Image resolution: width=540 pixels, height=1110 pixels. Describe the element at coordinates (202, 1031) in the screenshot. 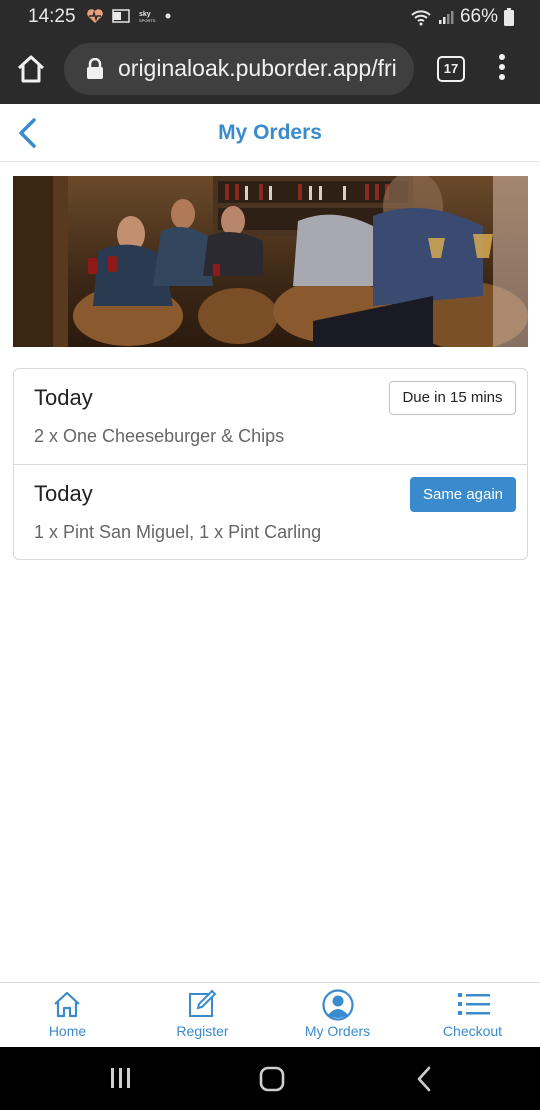

I see `nav-register-label: Register` at that location.